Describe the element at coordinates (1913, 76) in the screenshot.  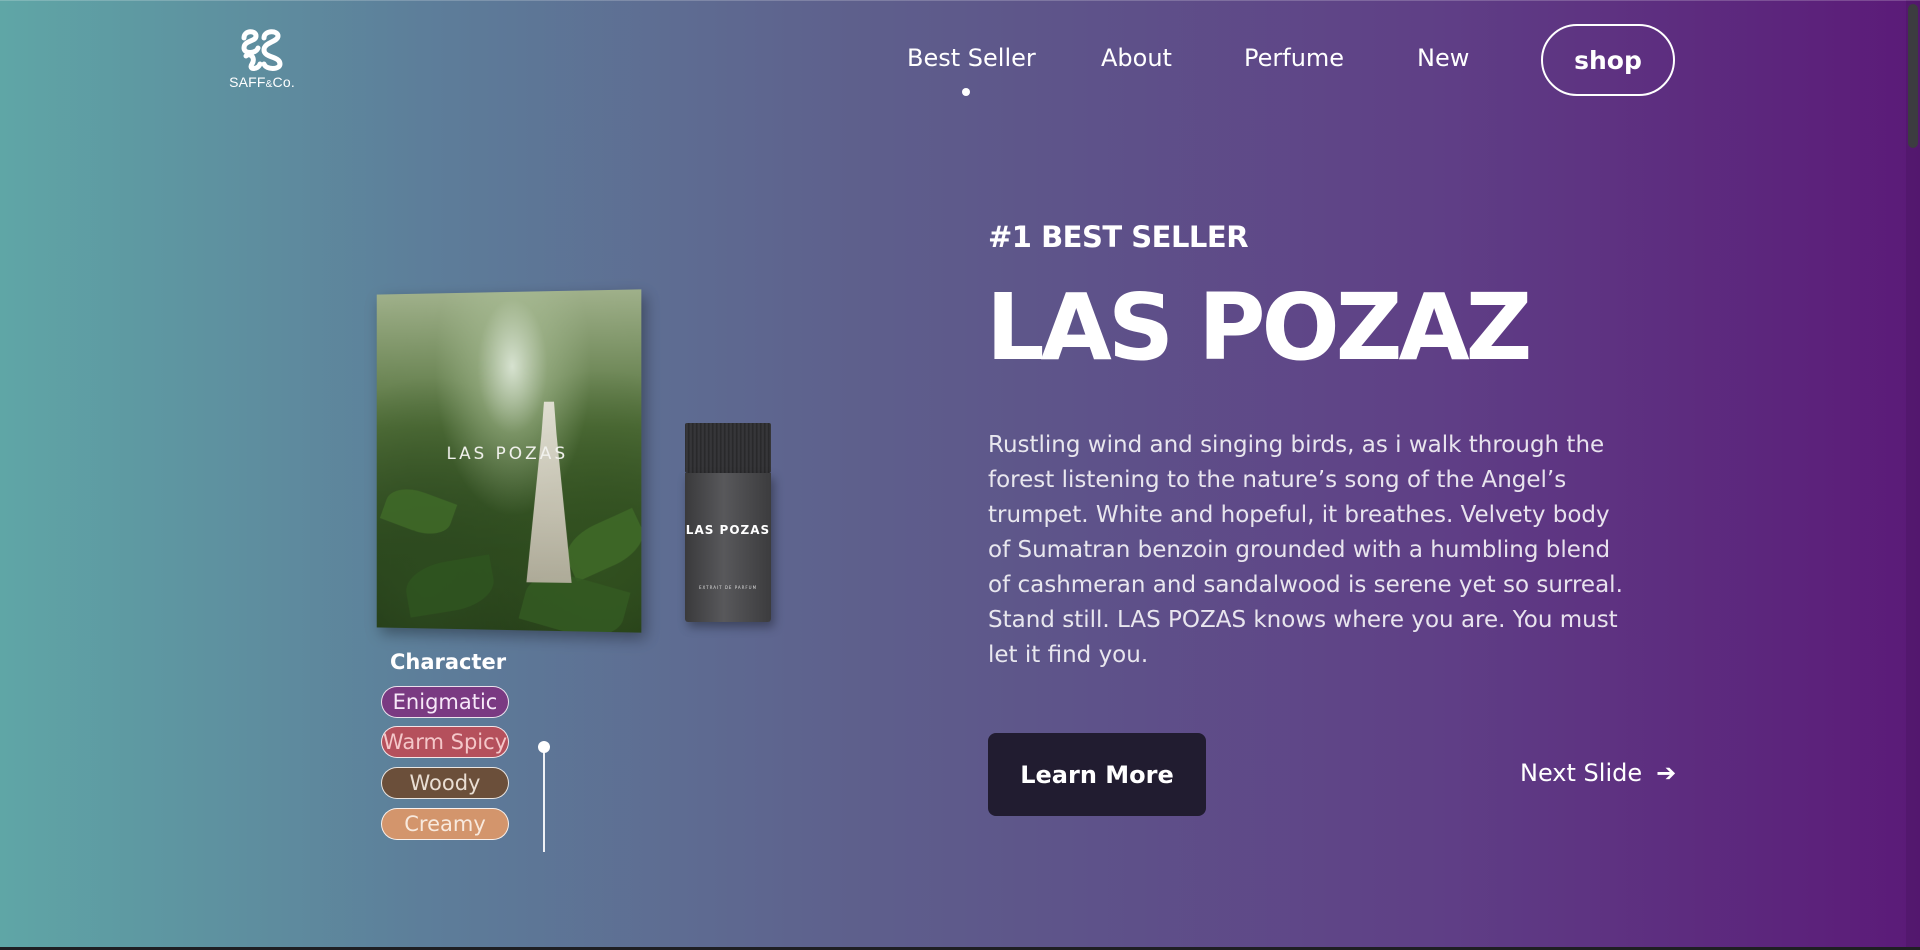
I see `scrollbar-thumb` at that location.